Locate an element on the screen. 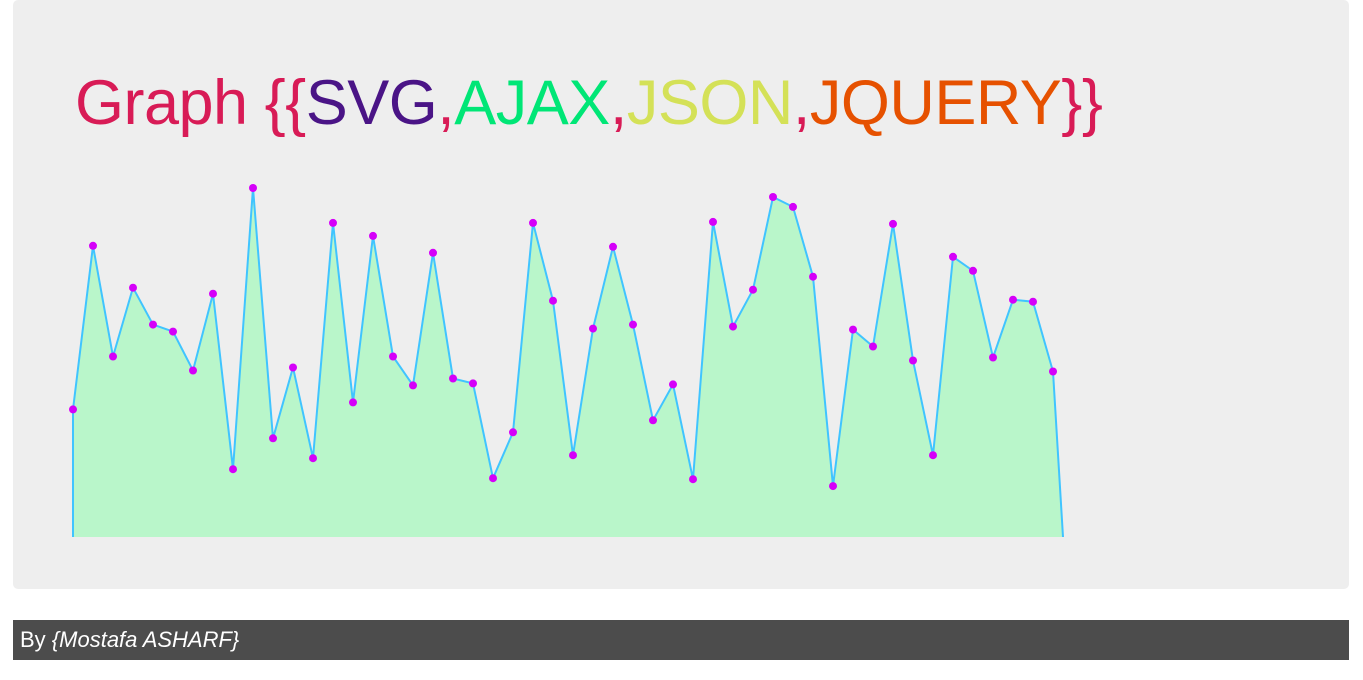 This screenshot has height=680, width=1363. title-ajax: AJAX is located at coordinates (532, 103).